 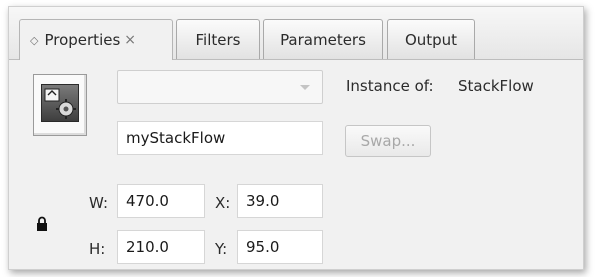 I want to click on instance-name-field: myStackFlow, so click(x=220, y=138).